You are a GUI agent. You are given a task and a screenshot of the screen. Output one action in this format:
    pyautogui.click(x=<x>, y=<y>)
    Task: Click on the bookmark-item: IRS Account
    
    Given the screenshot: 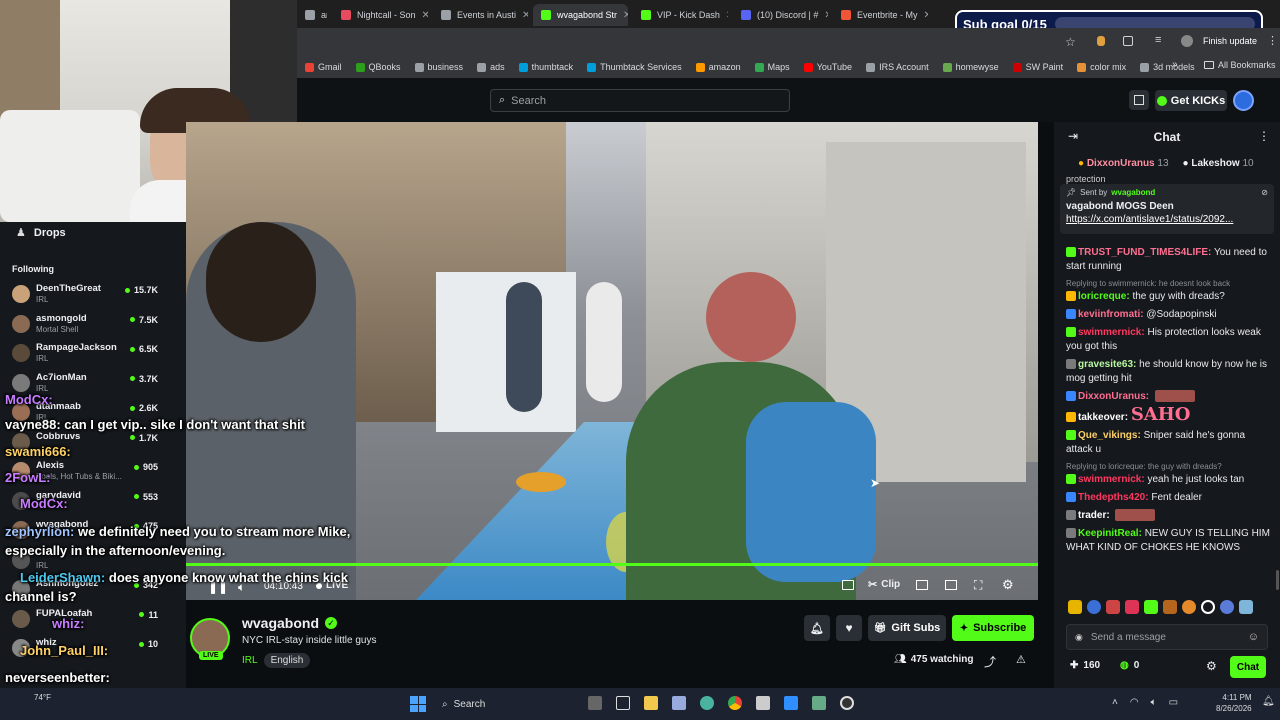 What is the action you would take?
    pyautogui.click(x=897, y=67)
    